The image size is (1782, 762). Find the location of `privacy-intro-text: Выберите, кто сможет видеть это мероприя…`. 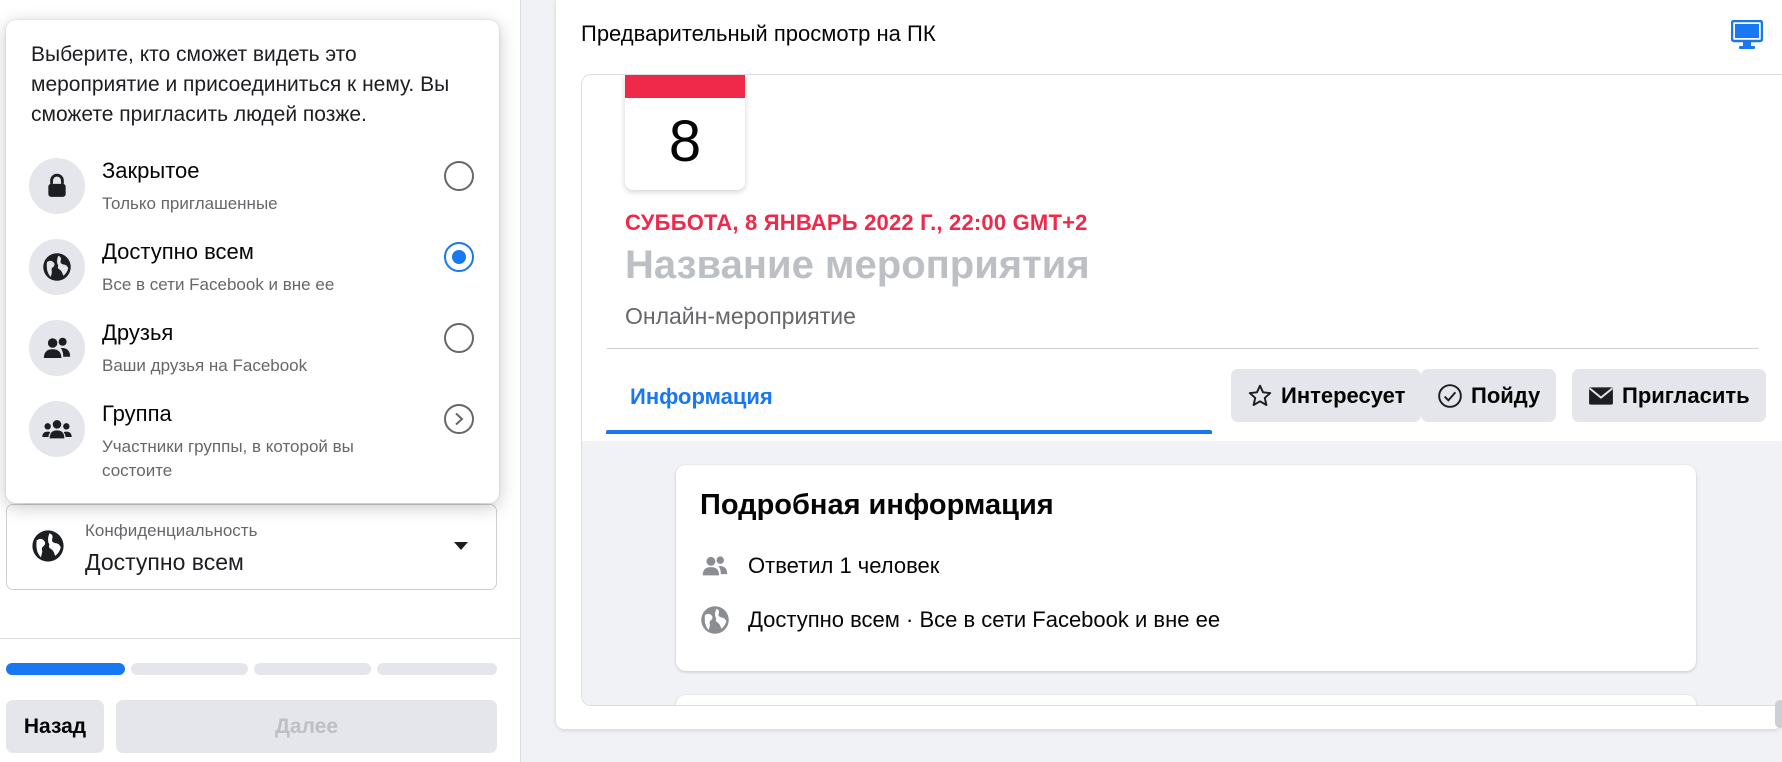

privacy-intro-text: Выберите, кто сможет видеть это мероприя… is located at coordinates (240, 84).